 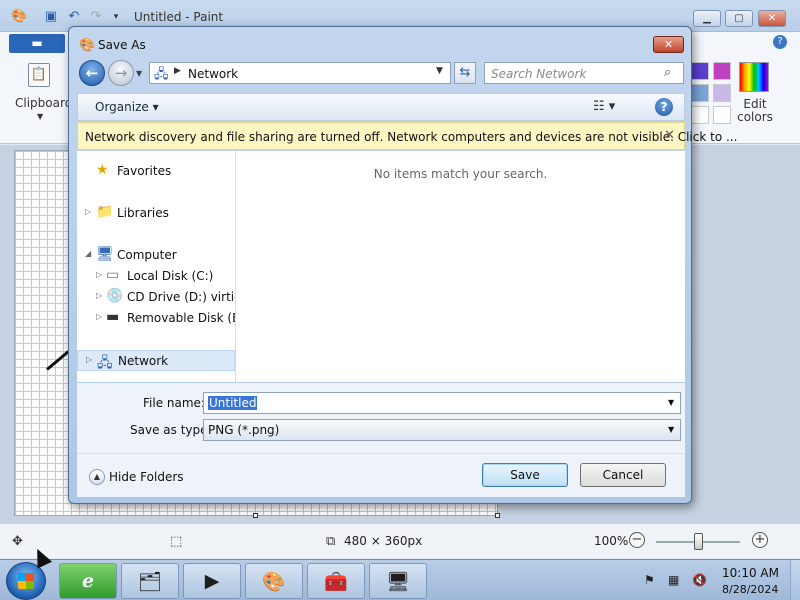 What do you see at coordinates (156, 318) in the screenshot?
I see `nav-item-removable-disk: ▷ ▬ Removable Disk (E:)` at bounding box center [156, 318].